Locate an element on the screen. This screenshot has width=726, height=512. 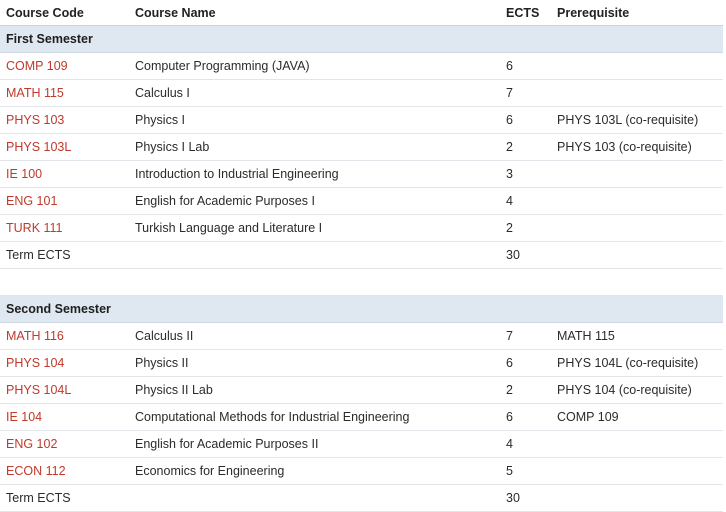
course-code-link: COMP 109 is located at coordinates (37, 66).